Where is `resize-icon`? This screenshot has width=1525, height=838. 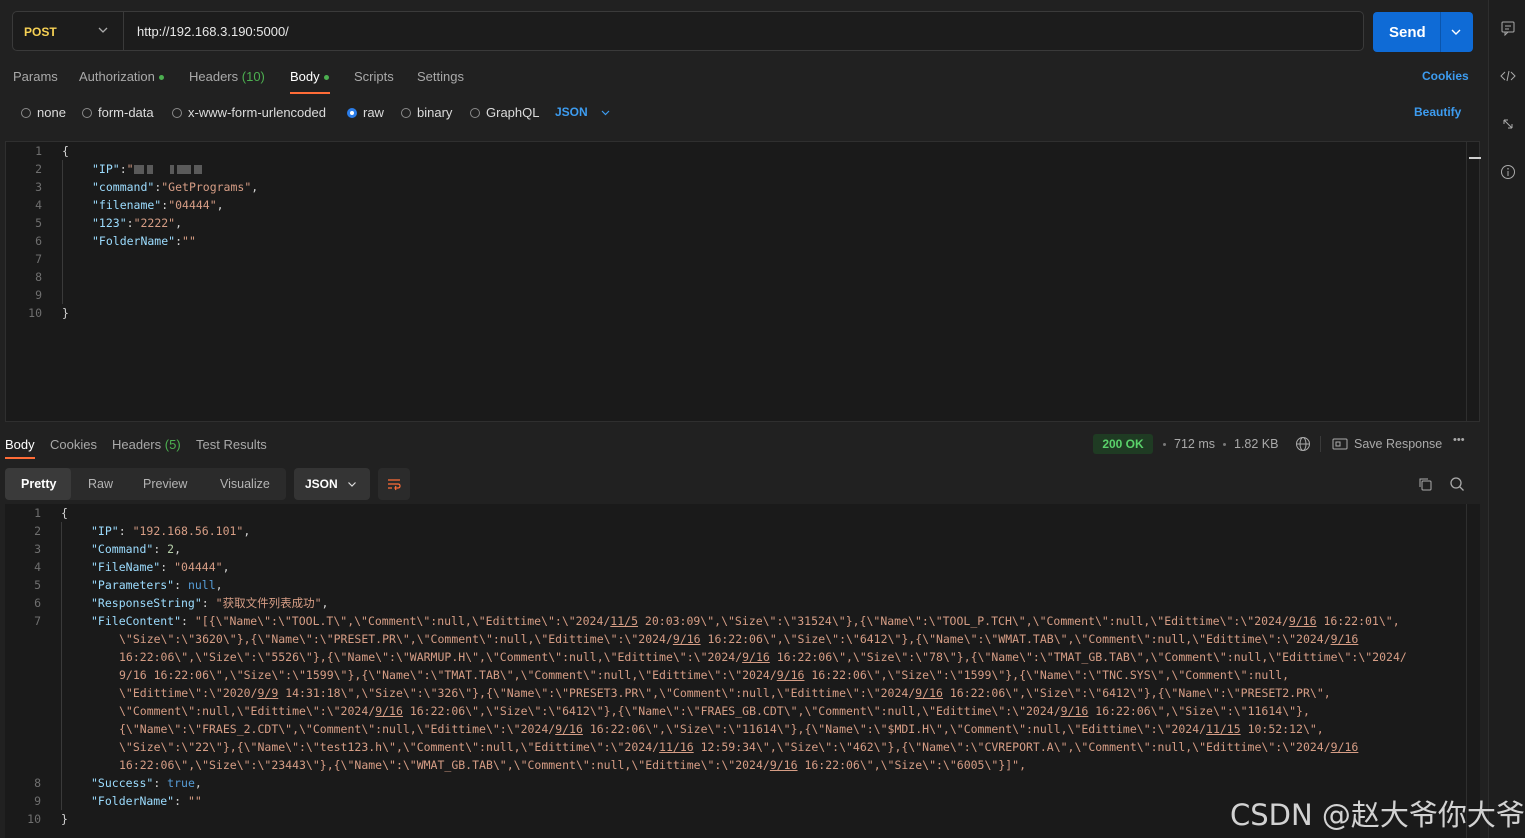 resize-icon is located at coordinates (1508, 124).